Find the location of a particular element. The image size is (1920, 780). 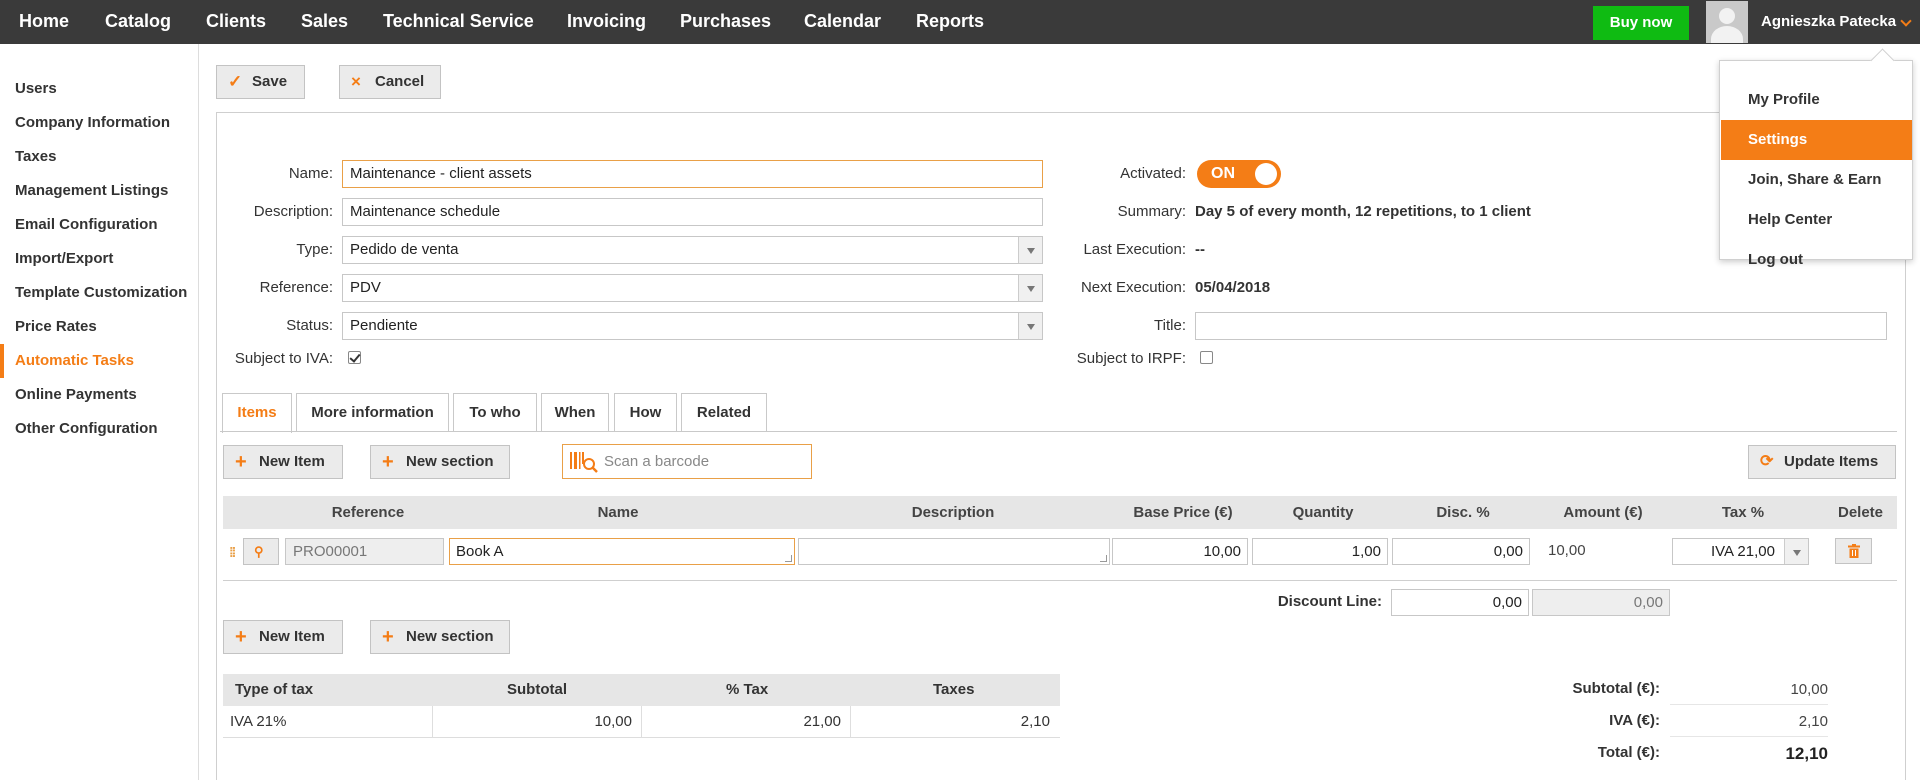

subtotal-label: Subtotal (€): is located at coordinates (1616, 688).